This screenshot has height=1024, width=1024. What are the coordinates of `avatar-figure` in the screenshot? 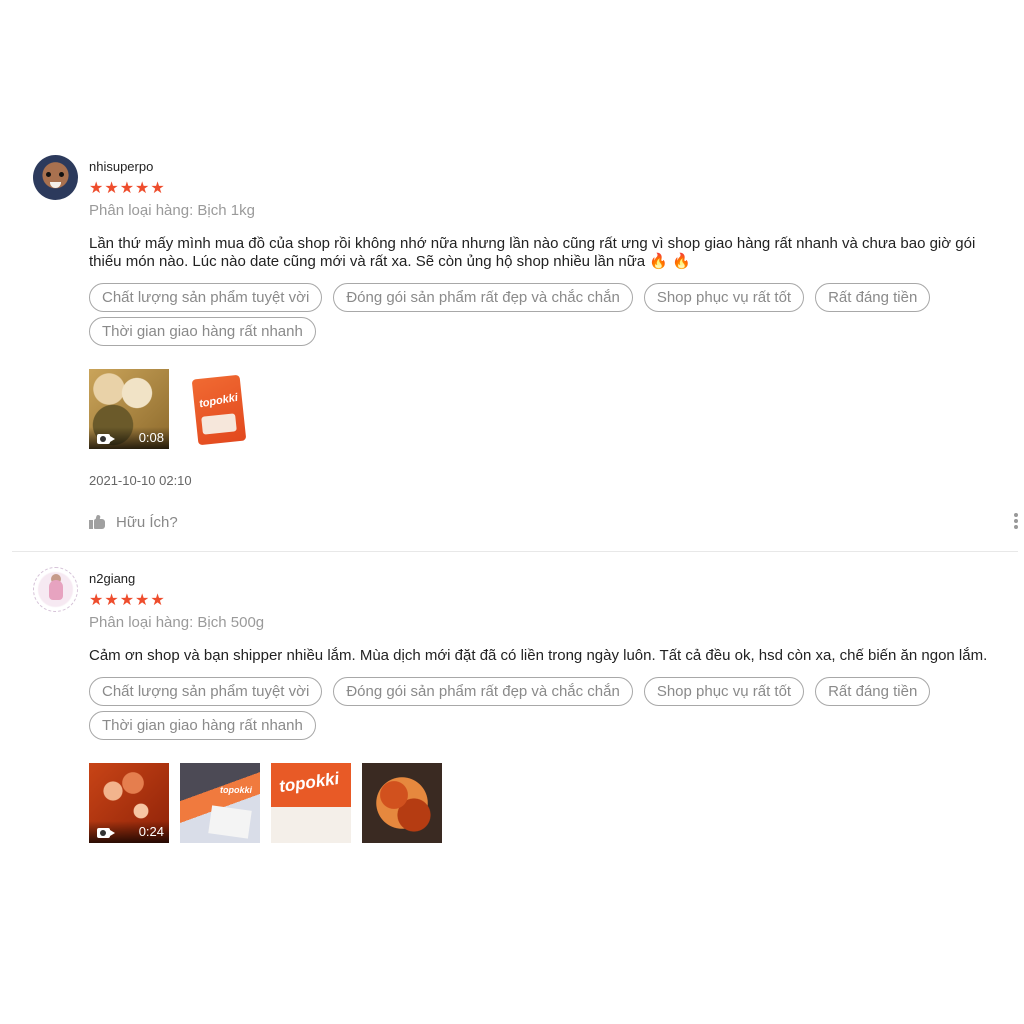 It's located at (56, 590).